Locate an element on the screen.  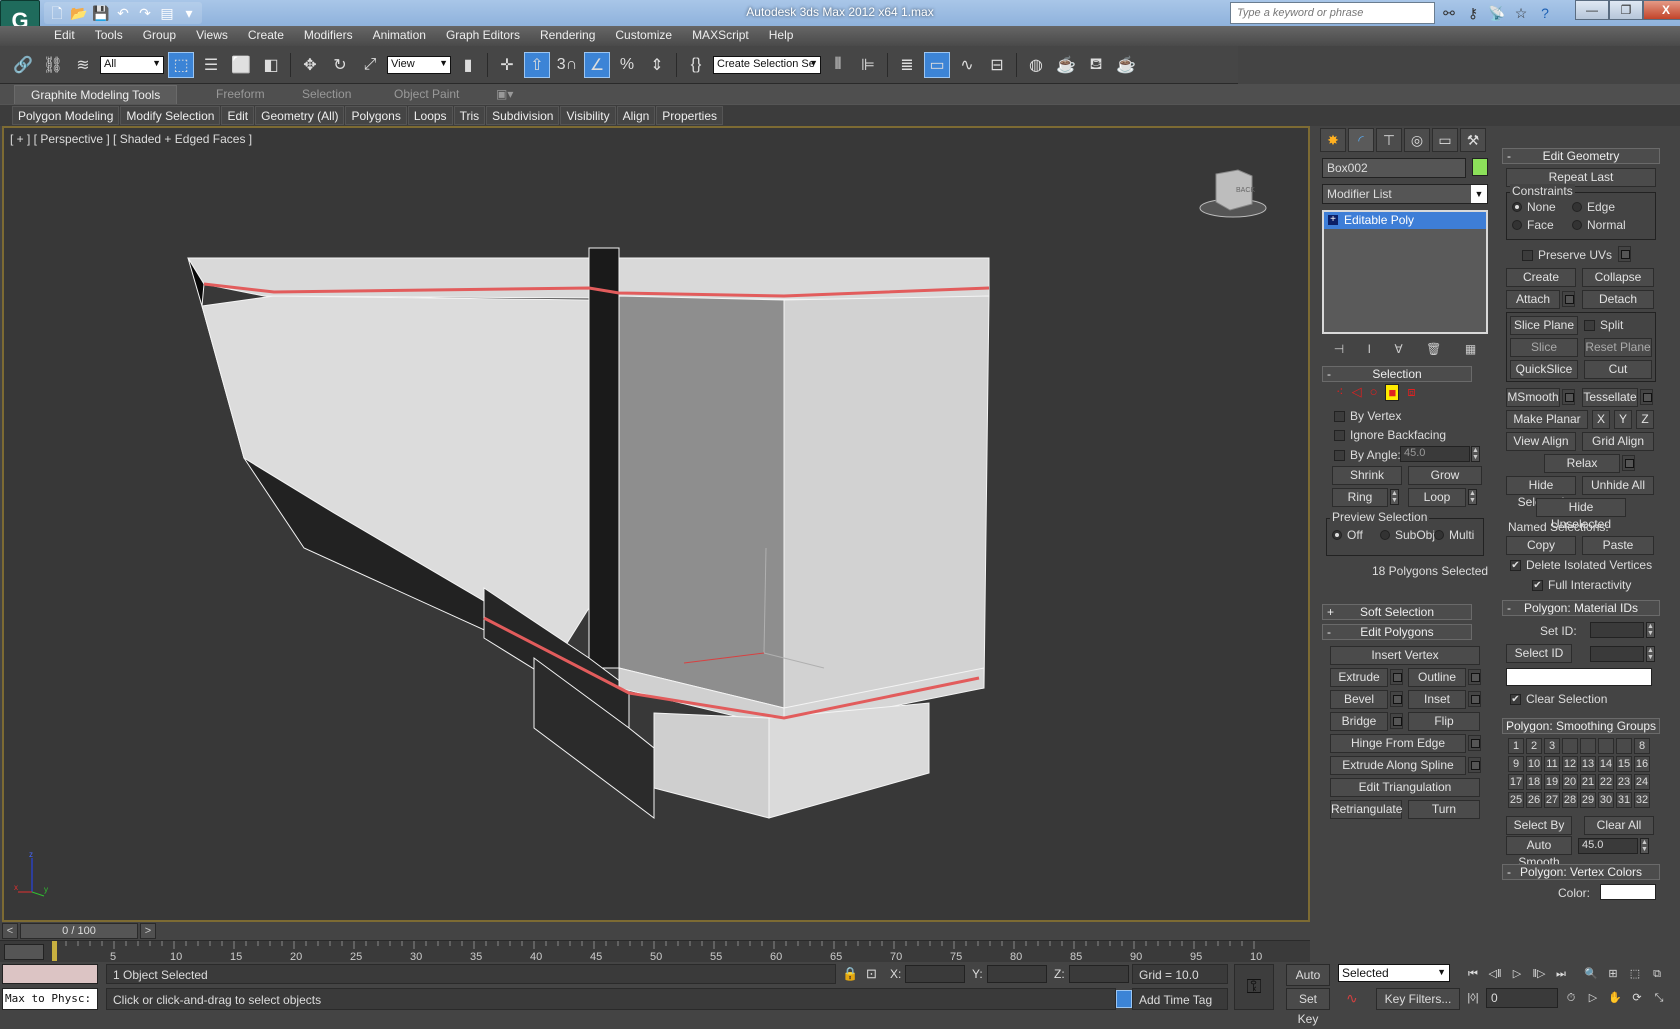
default-tangents-icon: ∿ is located at coordinates (1352, 998).